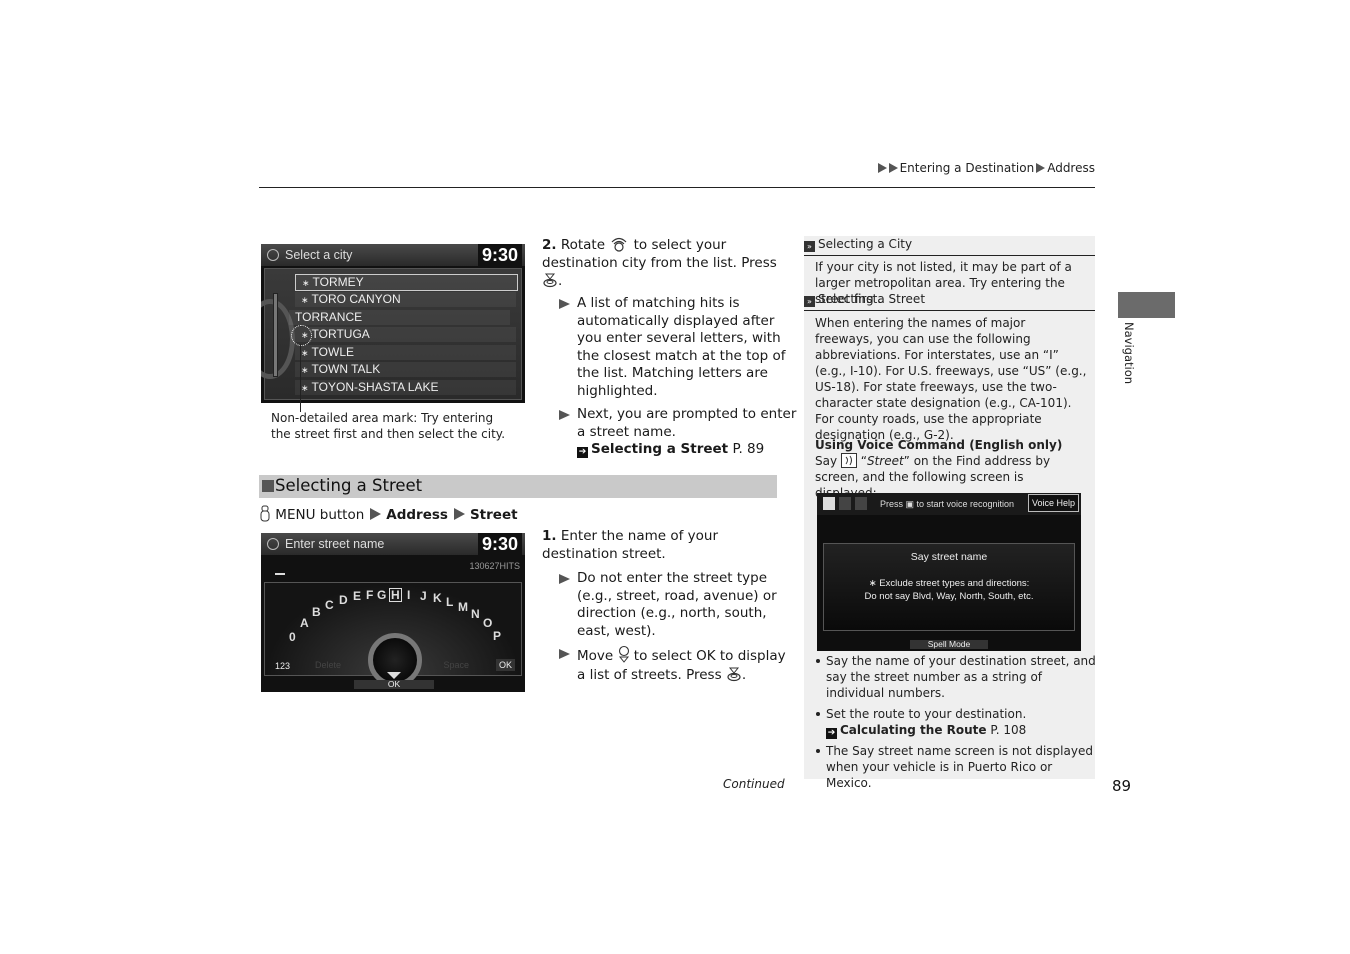  What do you see at coordinates (449, 602) in the screenshot?
I see `key: L` at bounding box center [449, 602].